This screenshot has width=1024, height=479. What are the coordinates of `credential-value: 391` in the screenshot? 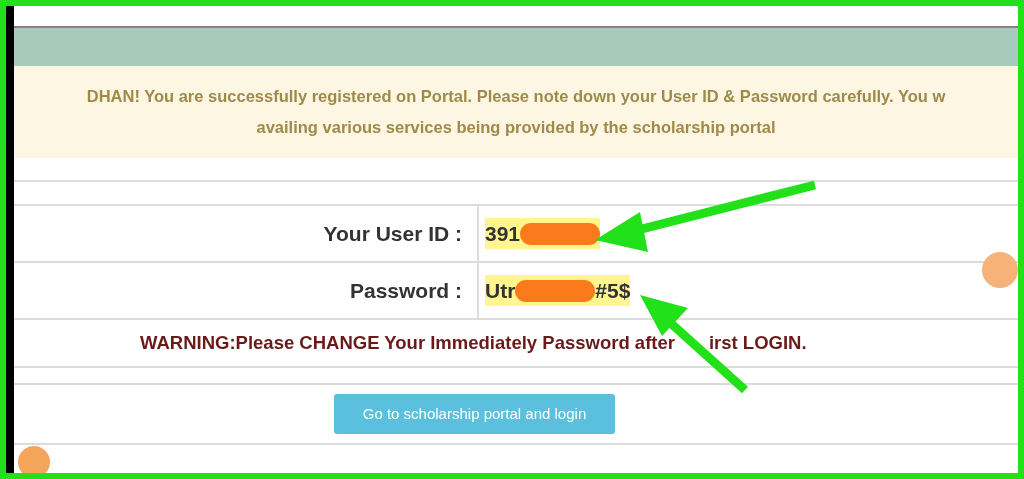 It's located at (543, 233).